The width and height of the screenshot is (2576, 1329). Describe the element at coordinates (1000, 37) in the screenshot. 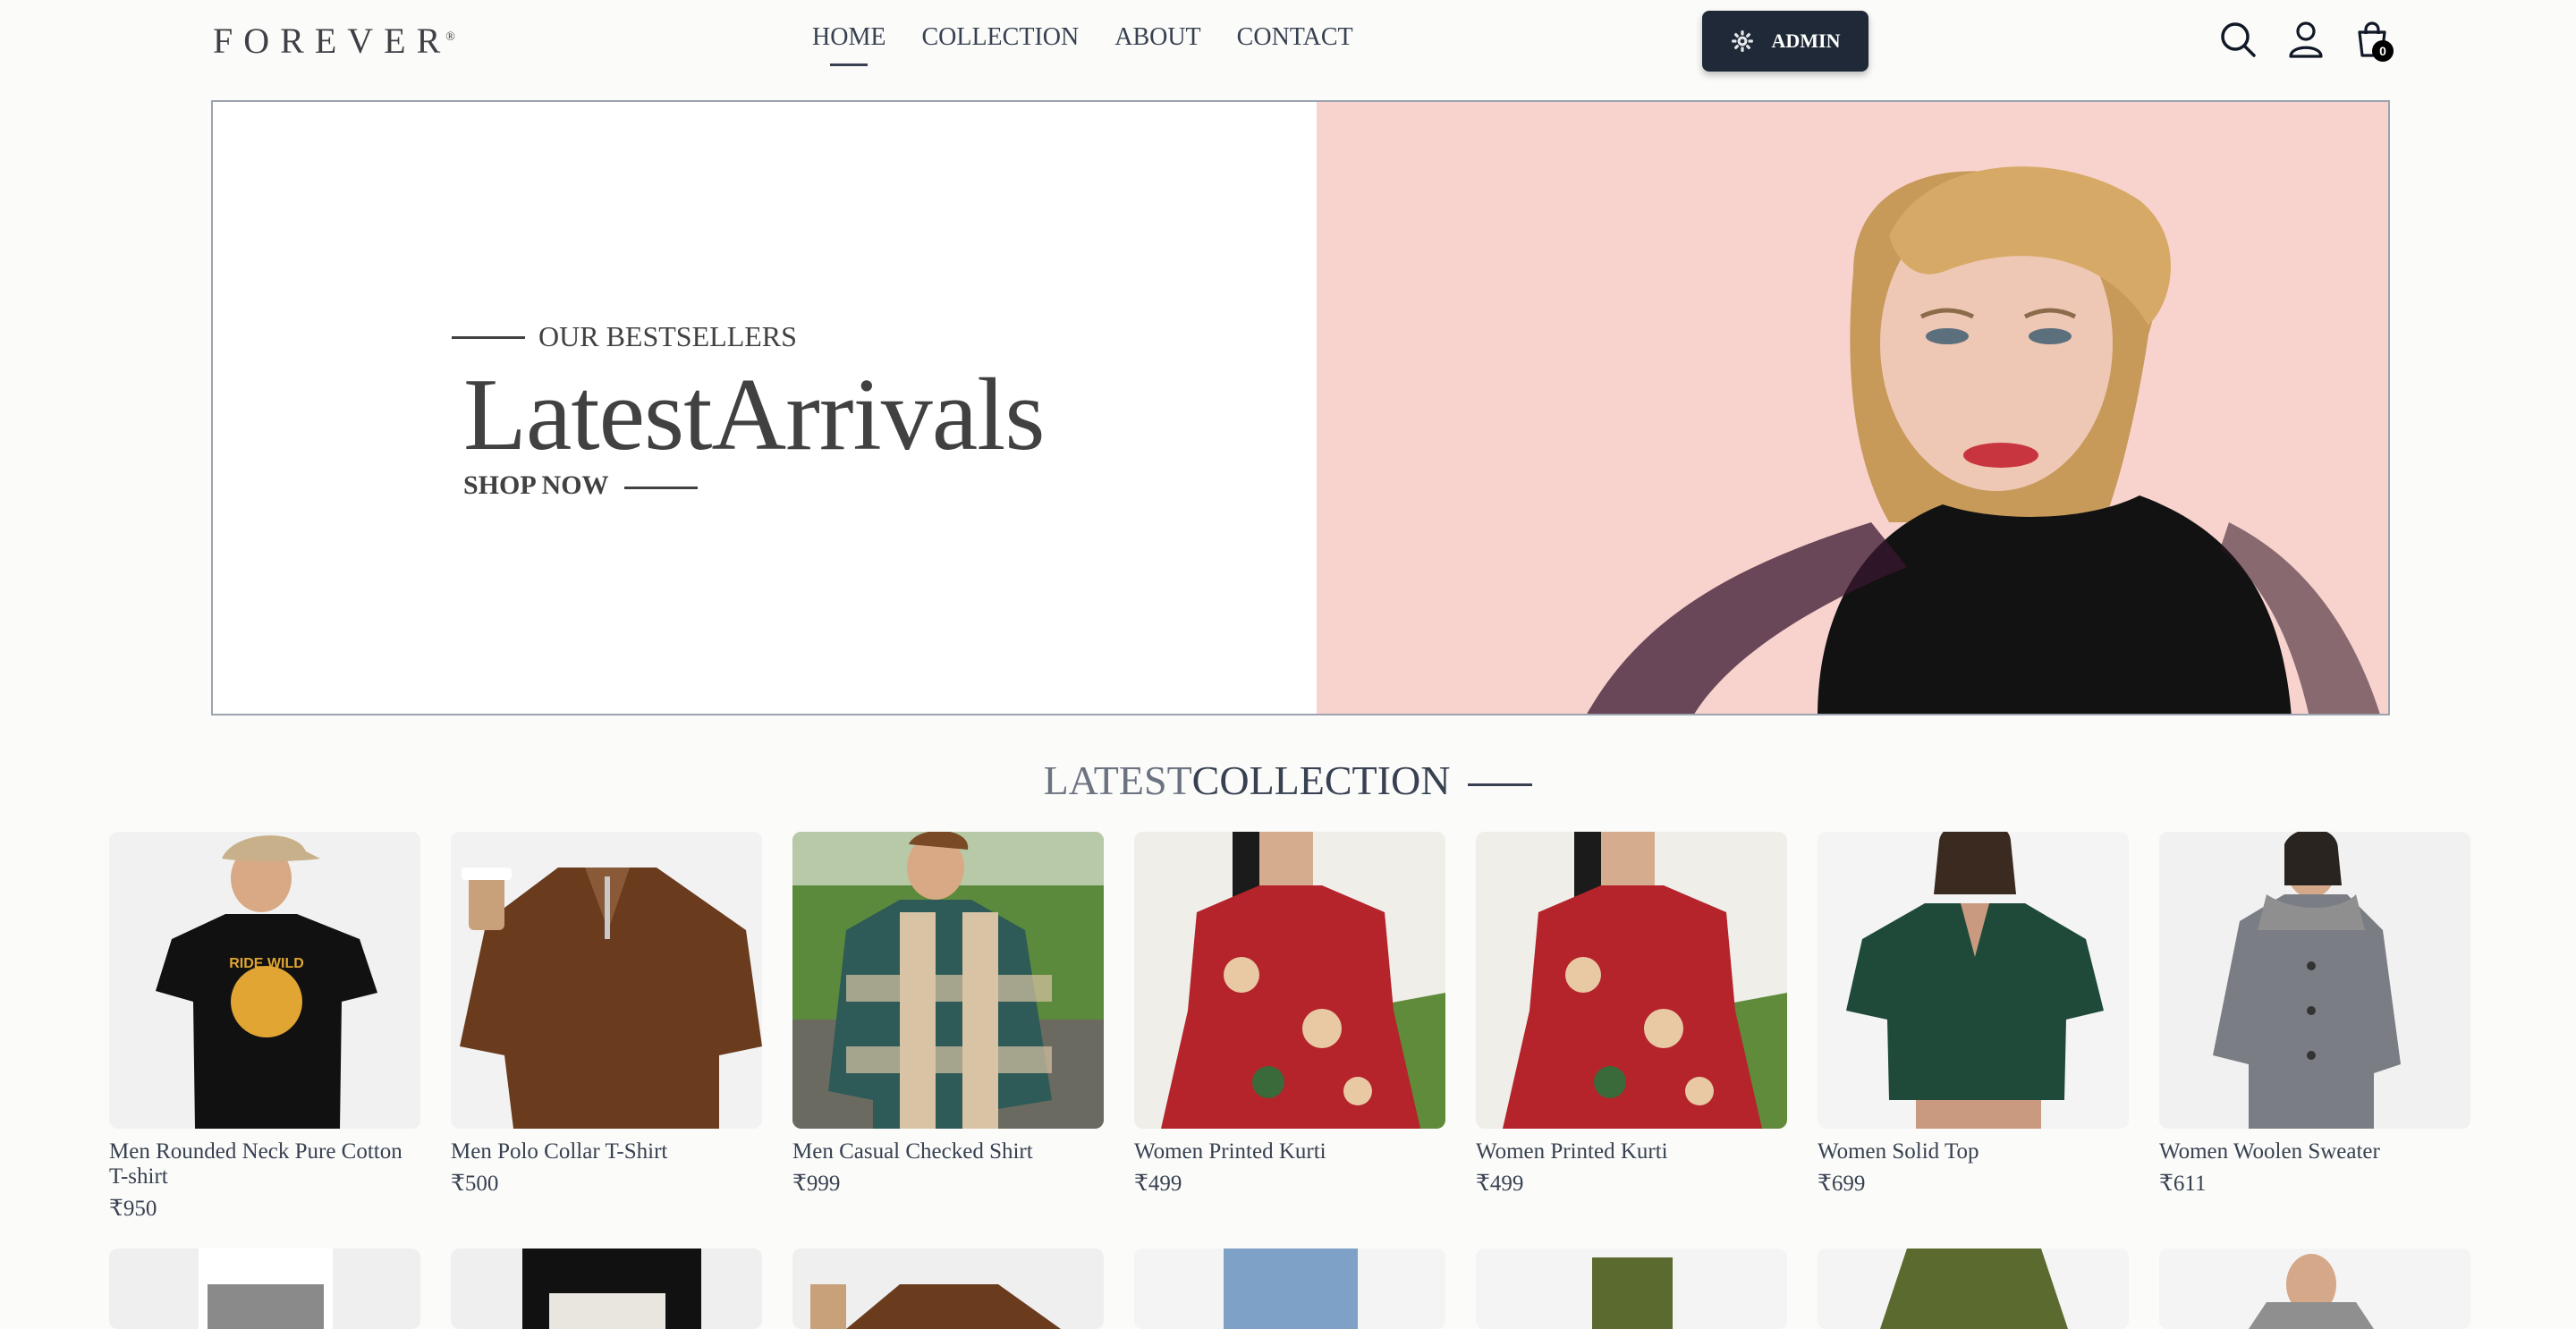

I see `nav-collection-link: COLLECTION` at that location.